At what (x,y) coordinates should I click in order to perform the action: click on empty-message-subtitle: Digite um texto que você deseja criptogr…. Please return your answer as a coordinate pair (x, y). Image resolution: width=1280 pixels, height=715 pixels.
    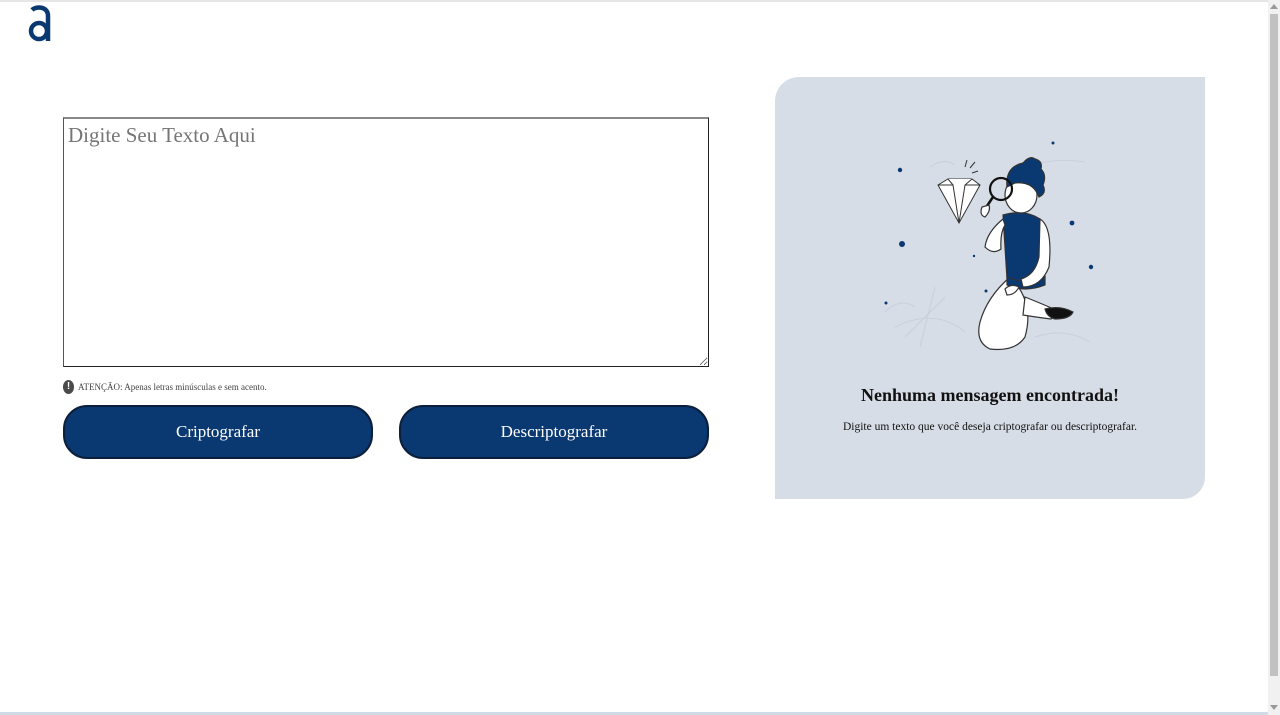
    Looking at the image, I should click on (990, 427).